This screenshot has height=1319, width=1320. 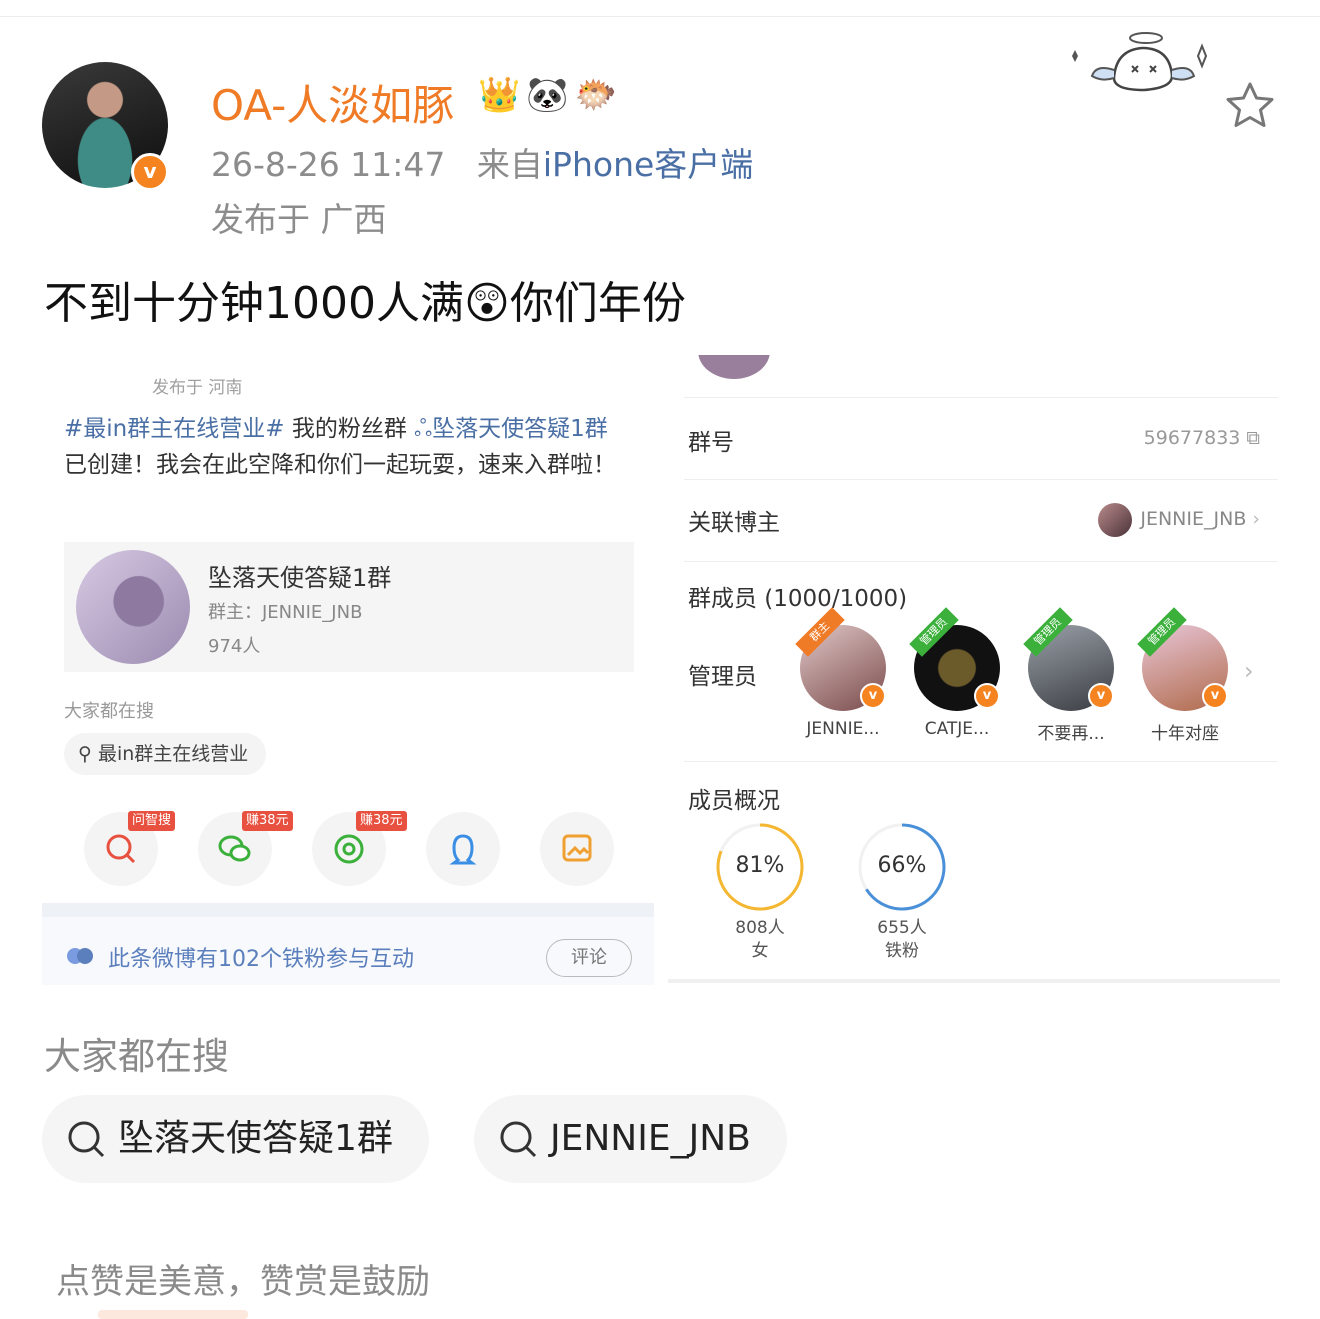 I want to click on overview-label: 成员概况, so click(x=734, y=801).